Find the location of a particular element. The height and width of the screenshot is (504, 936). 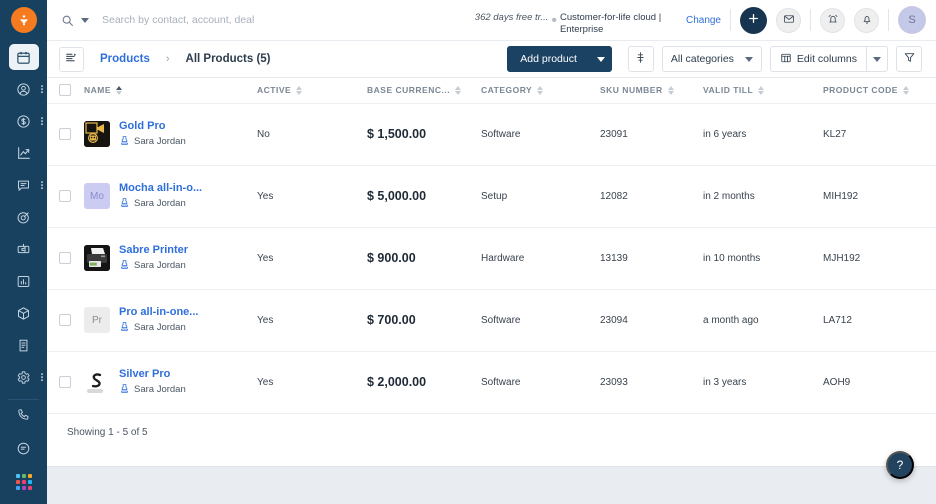

select-all-checkbox is located at coordinates (65, 90).